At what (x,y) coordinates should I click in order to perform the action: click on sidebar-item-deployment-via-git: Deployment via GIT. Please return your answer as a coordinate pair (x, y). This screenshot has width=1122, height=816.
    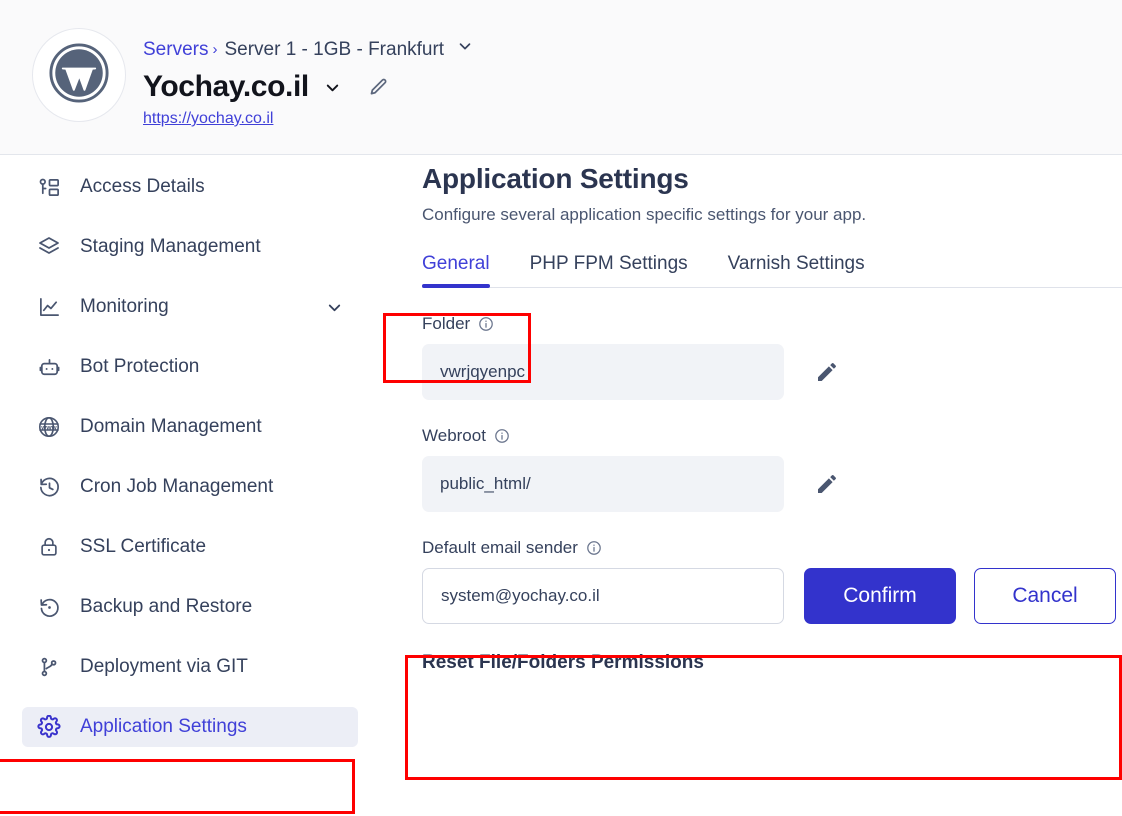
    Looking at the image, I should click on (190, 667).